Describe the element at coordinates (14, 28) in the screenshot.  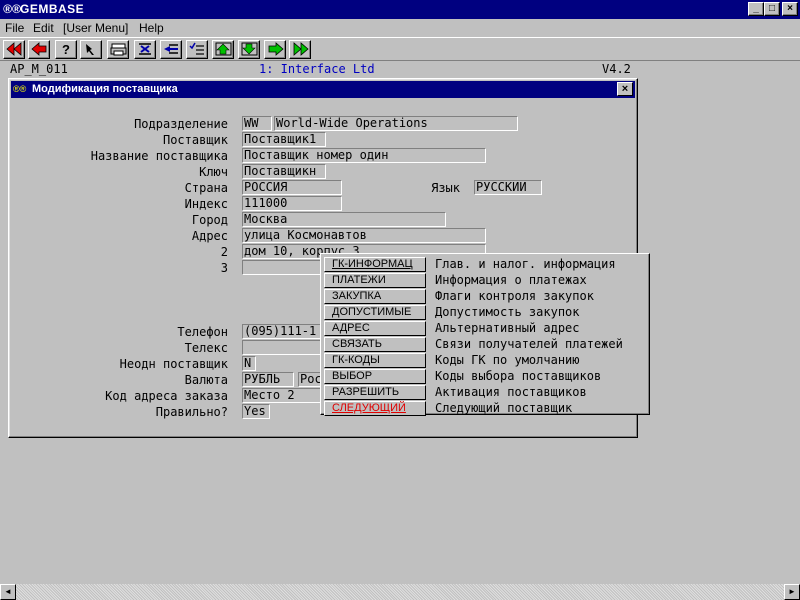
I see `menu-file: File` at that location.